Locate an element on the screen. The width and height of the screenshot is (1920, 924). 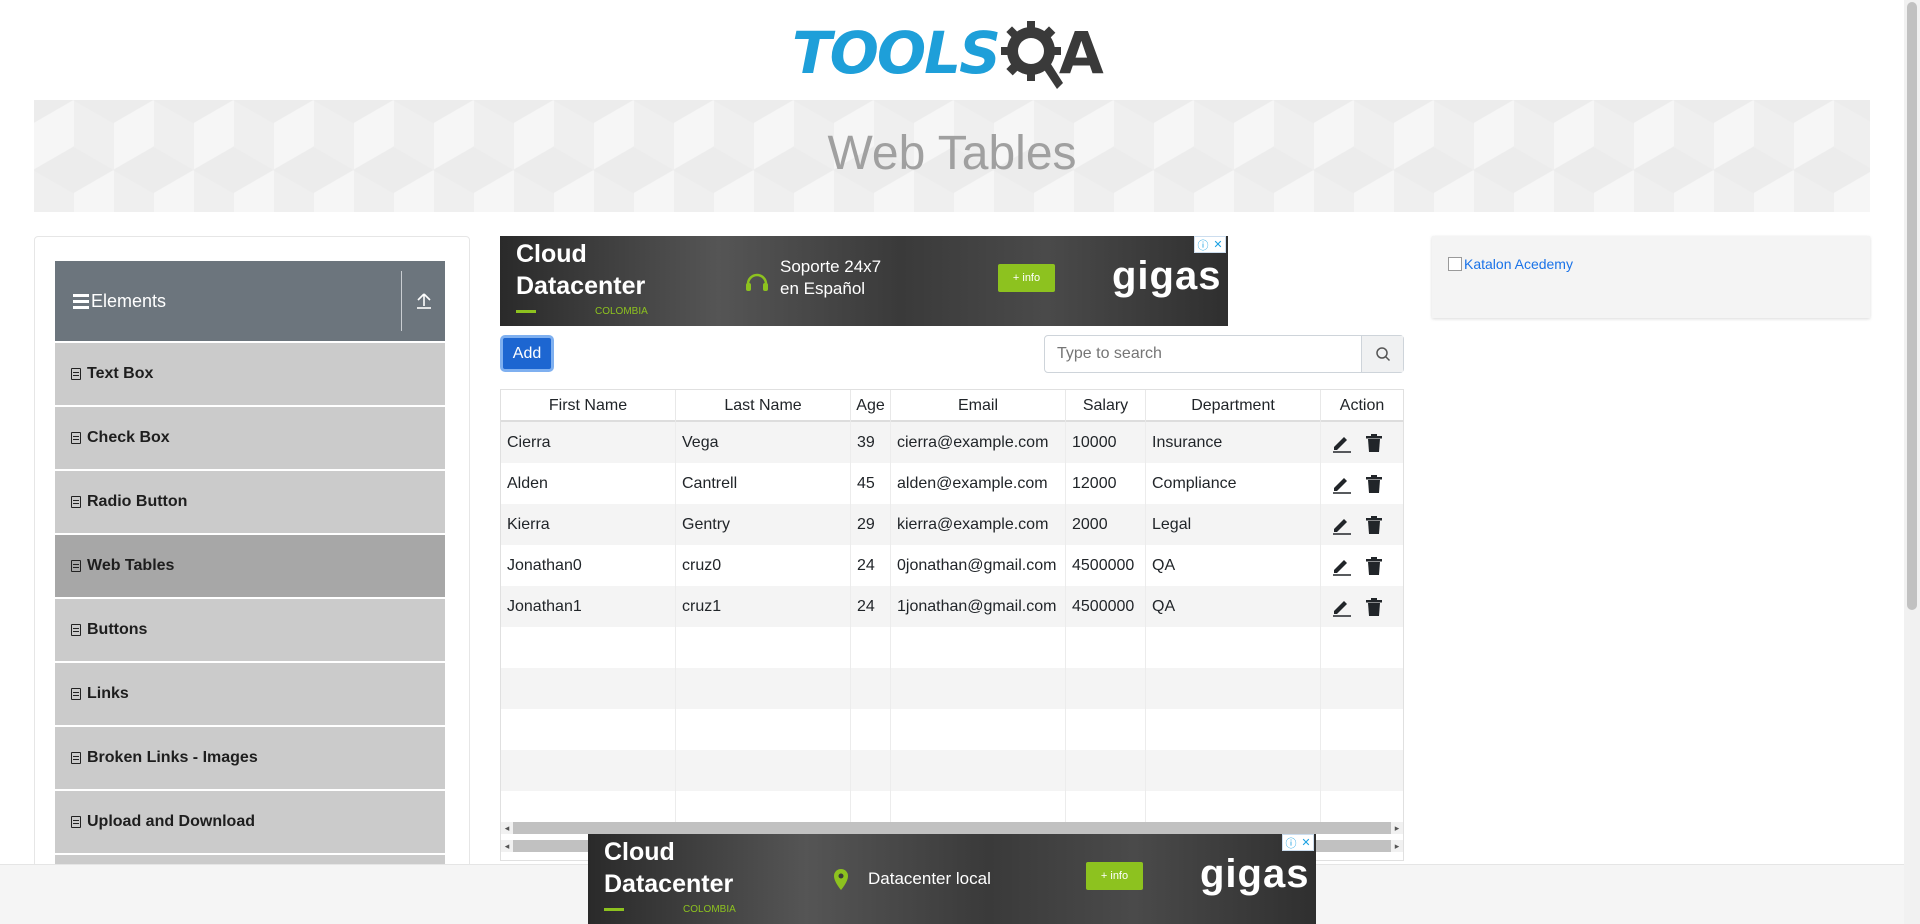
ad-headline-line1: Cloud is located at coordinates (551, 254).